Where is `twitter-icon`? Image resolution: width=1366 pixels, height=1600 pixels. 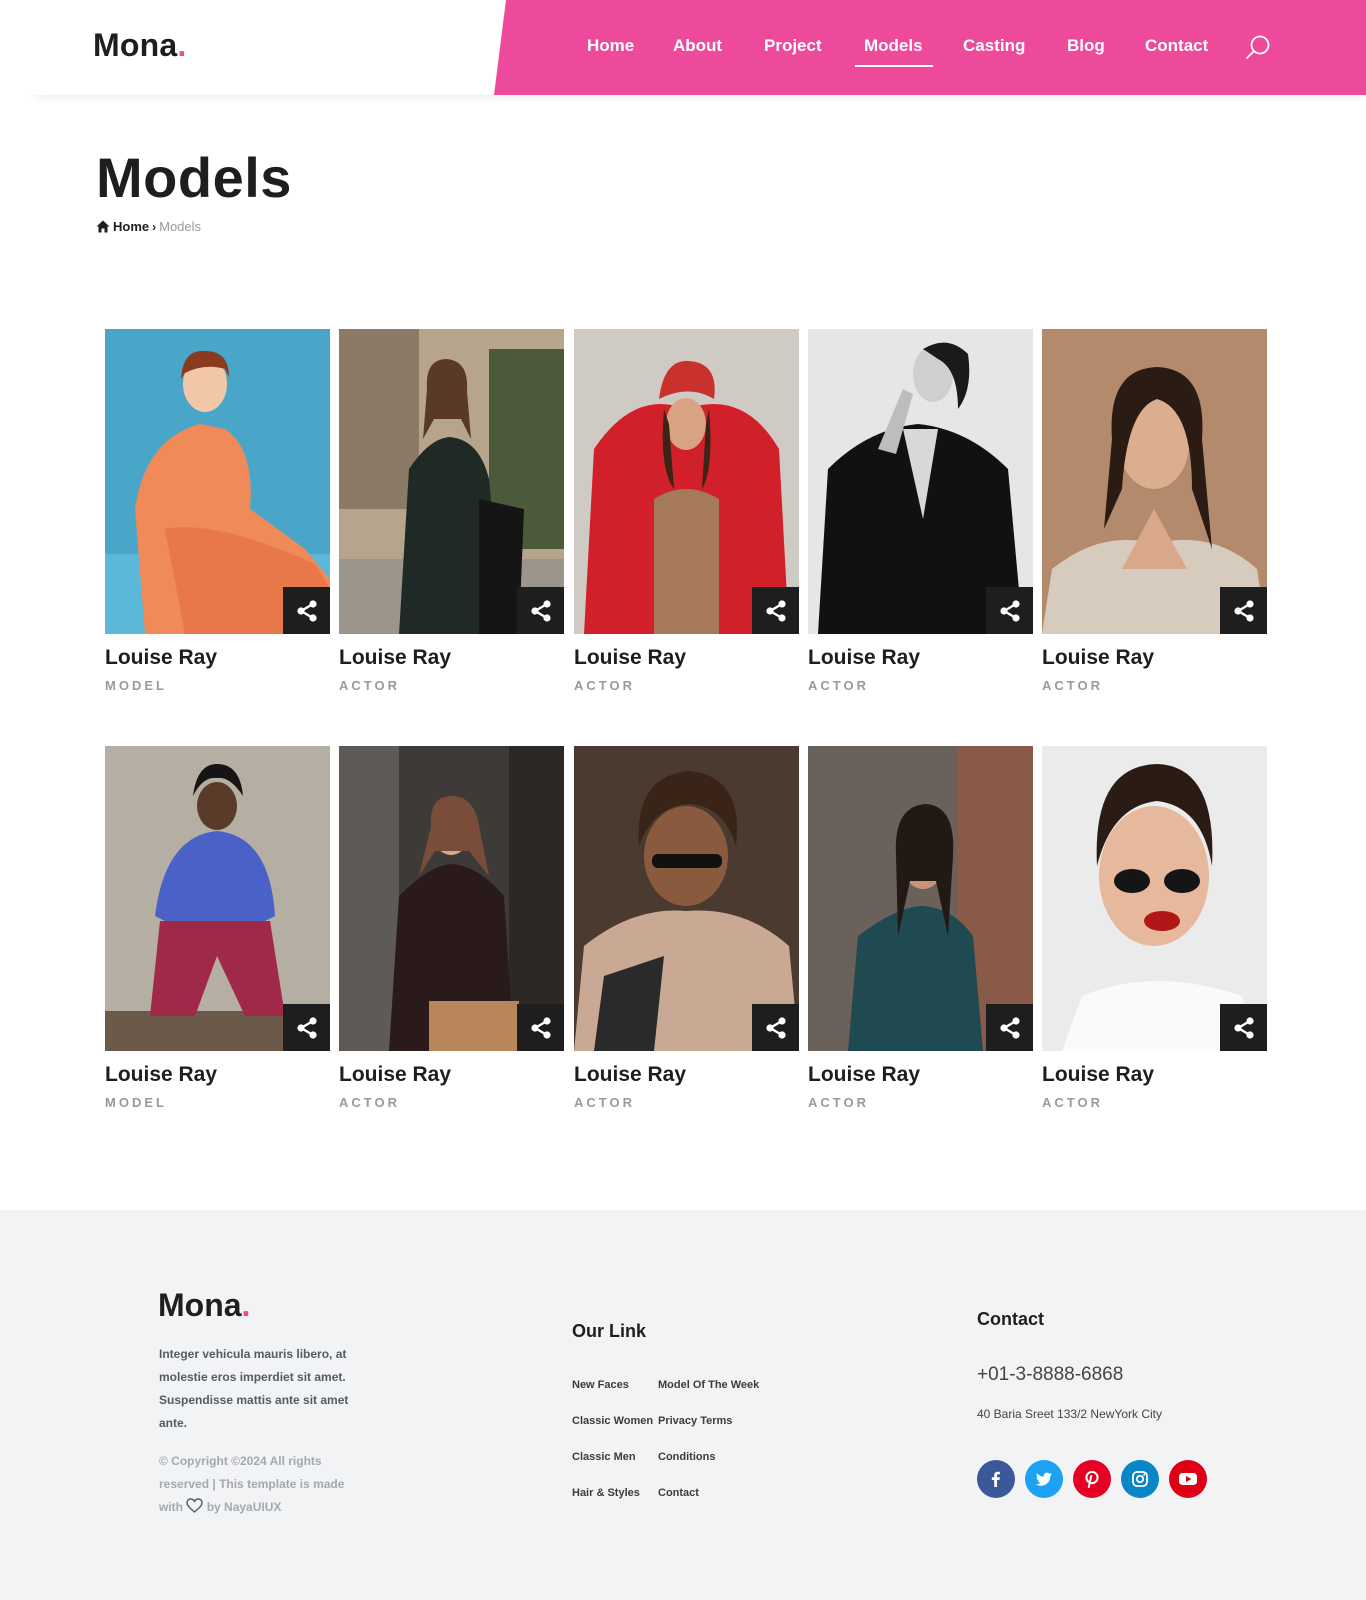 twitter-icon is located at coordinates (1044, 1479).